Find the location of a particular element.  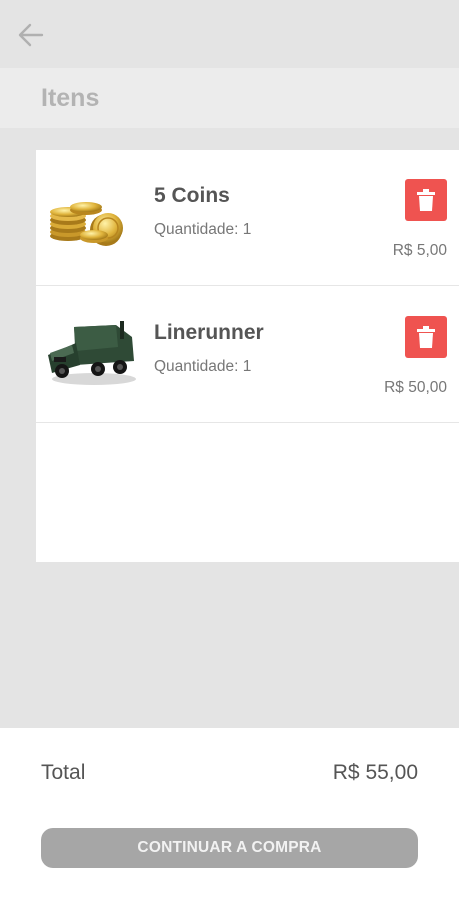

section-header: Itens is located at coordinates (229, 98).